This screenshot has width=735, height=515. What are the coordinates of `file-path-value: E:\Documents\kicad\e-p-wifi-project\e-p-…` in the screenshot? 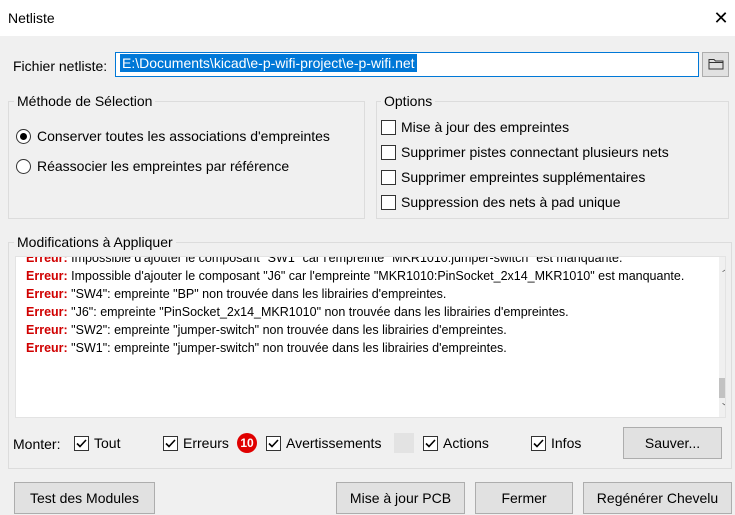 It's located at (268, 63).